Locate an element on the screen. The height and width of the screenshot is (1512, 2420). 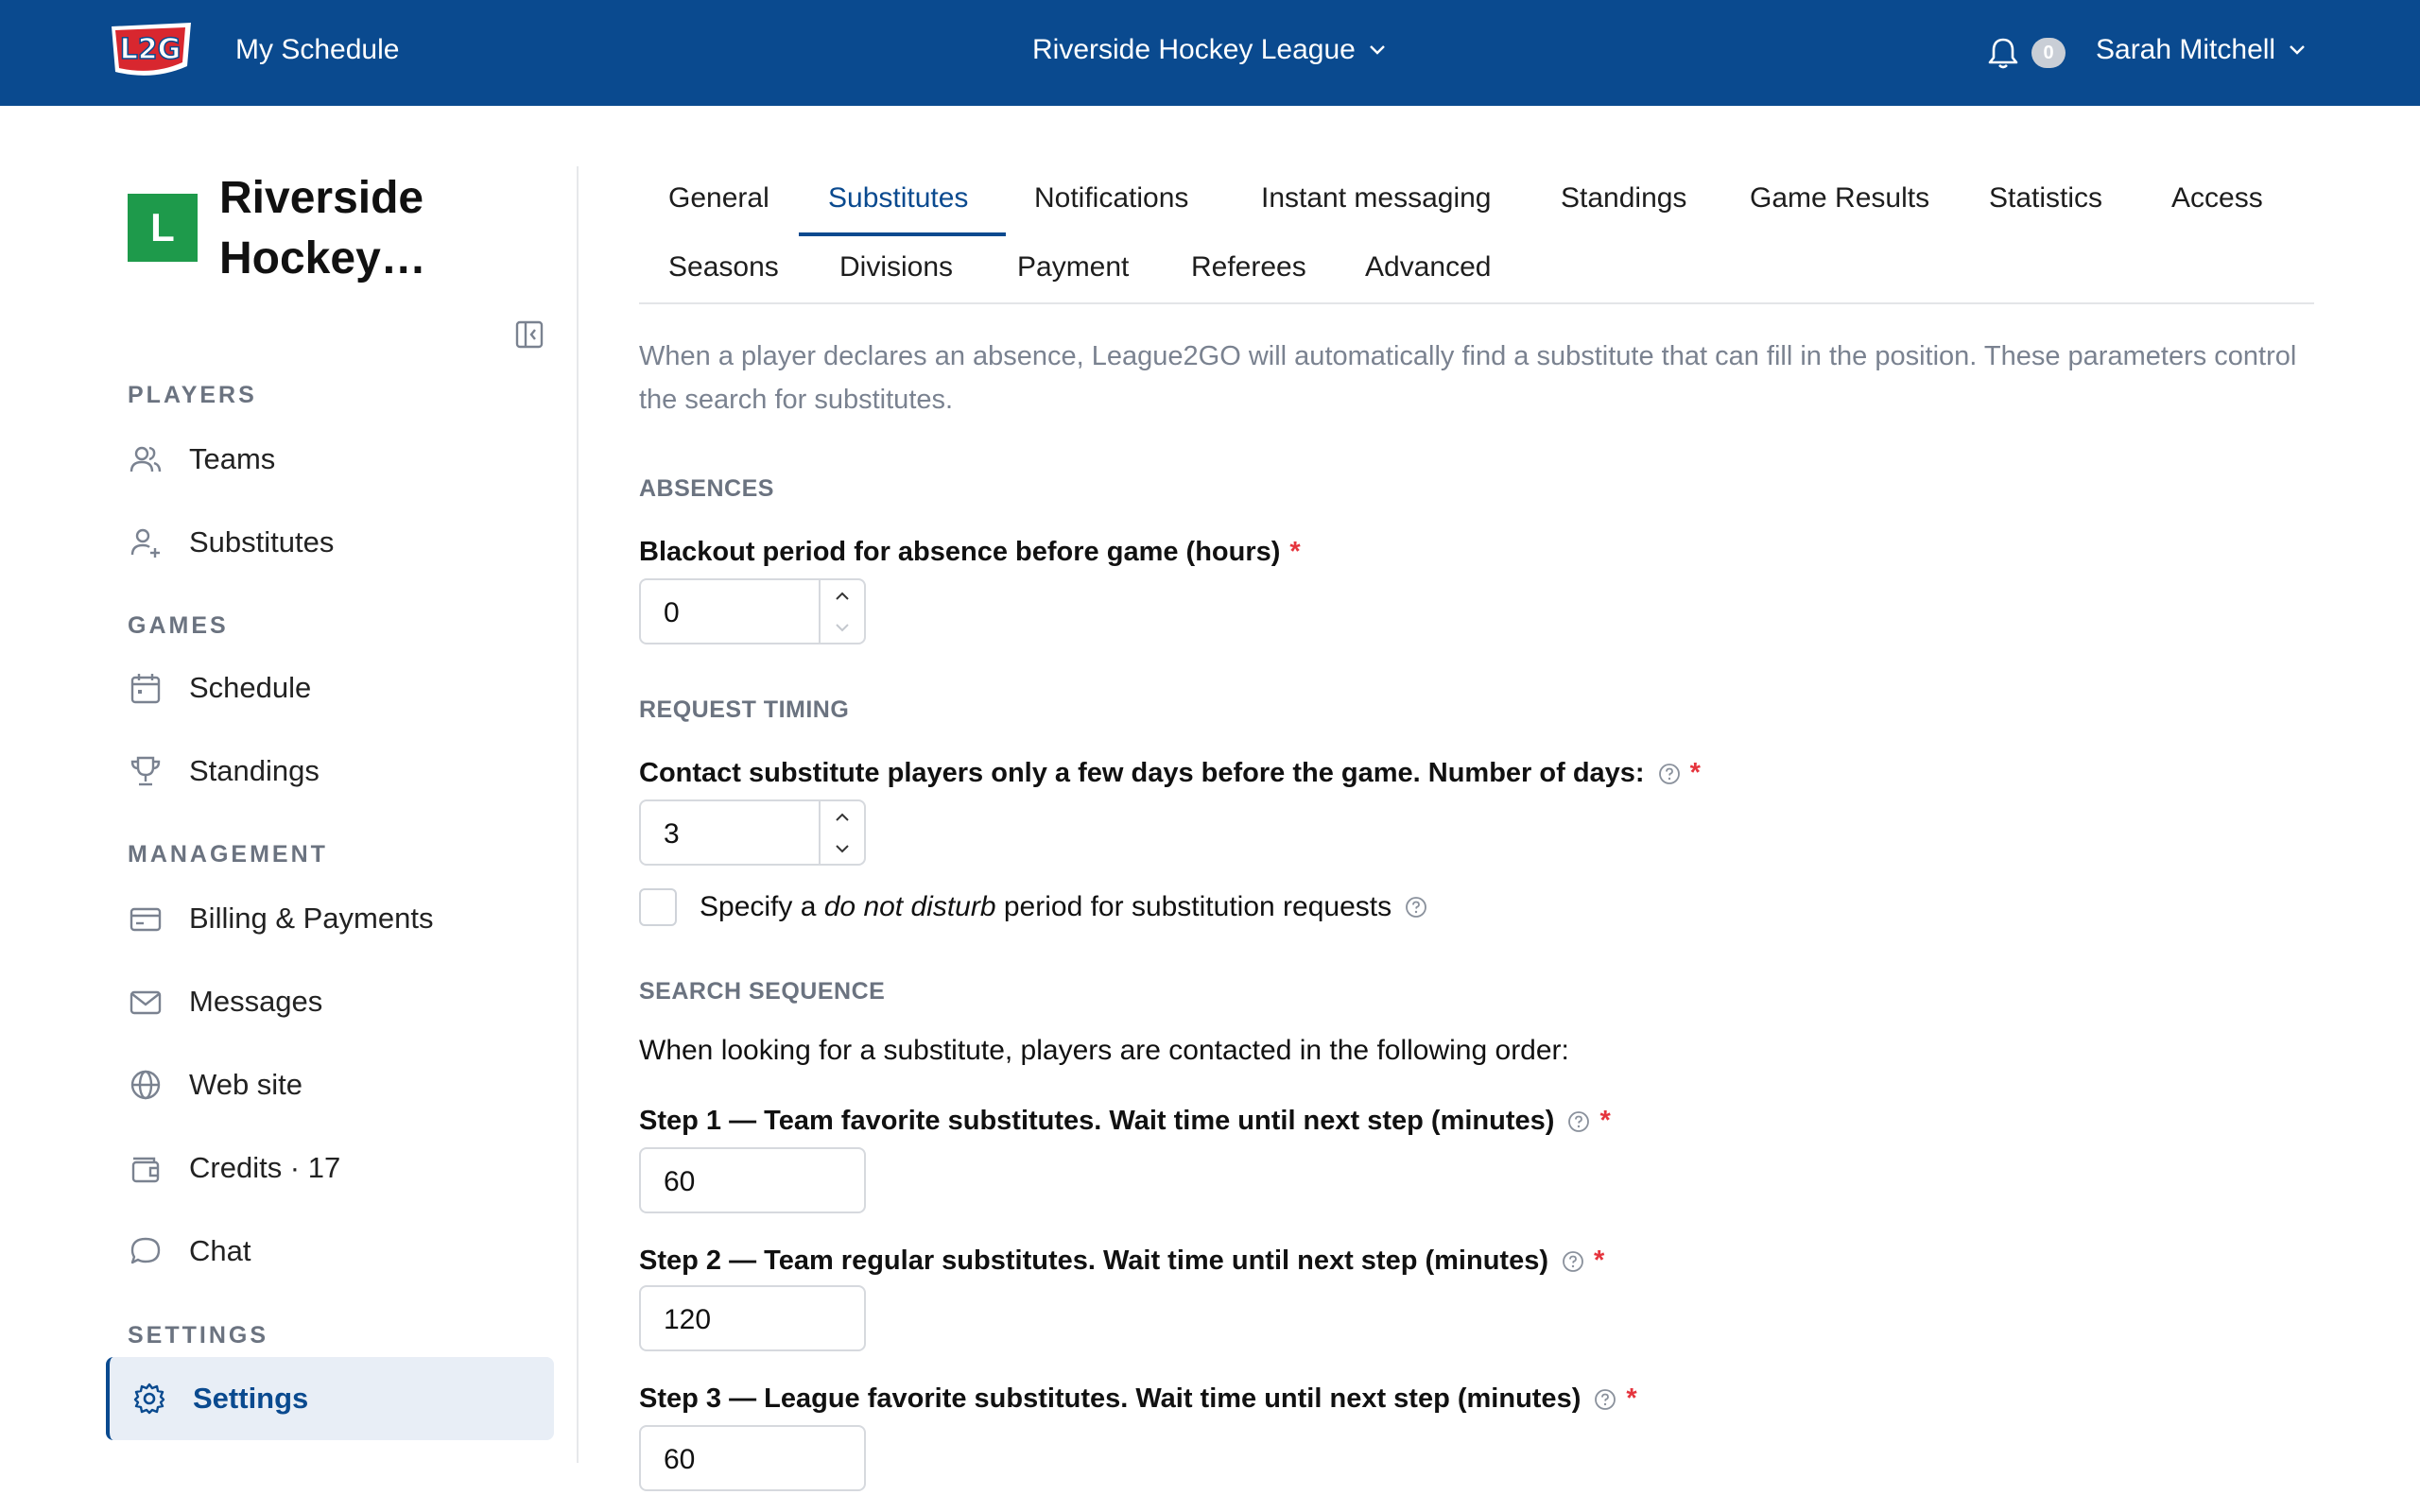
sidebar-item-schedule: Schedule is located at coordinates (330, 688).